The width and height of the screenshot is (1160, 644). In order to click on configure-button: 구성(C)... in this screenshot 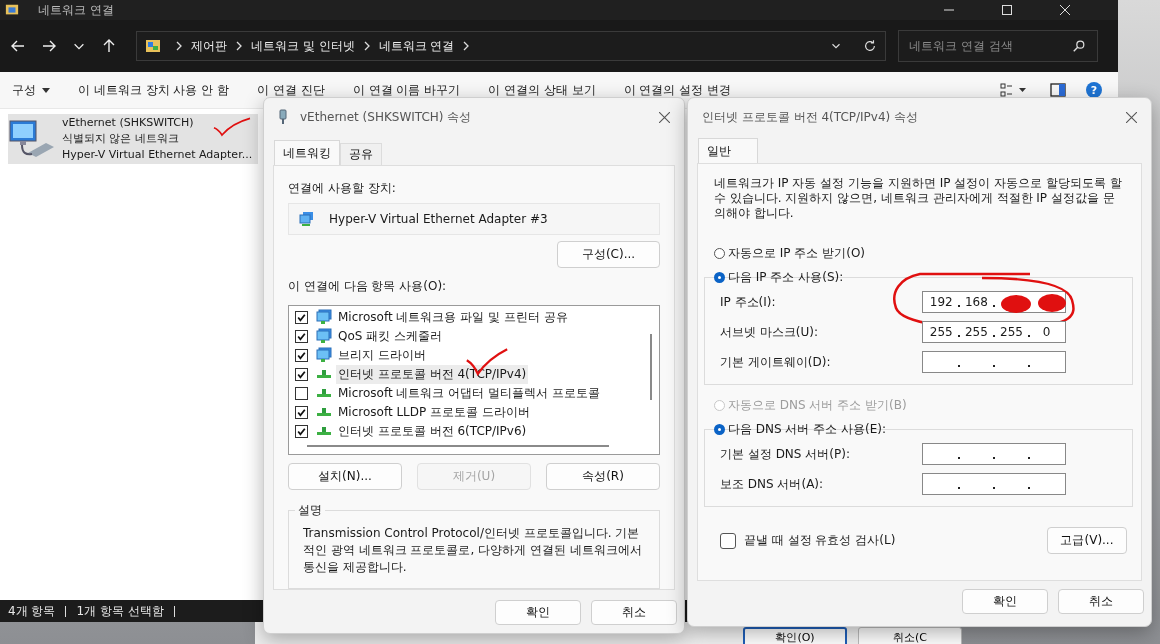, I will do `click(608, 254)`.